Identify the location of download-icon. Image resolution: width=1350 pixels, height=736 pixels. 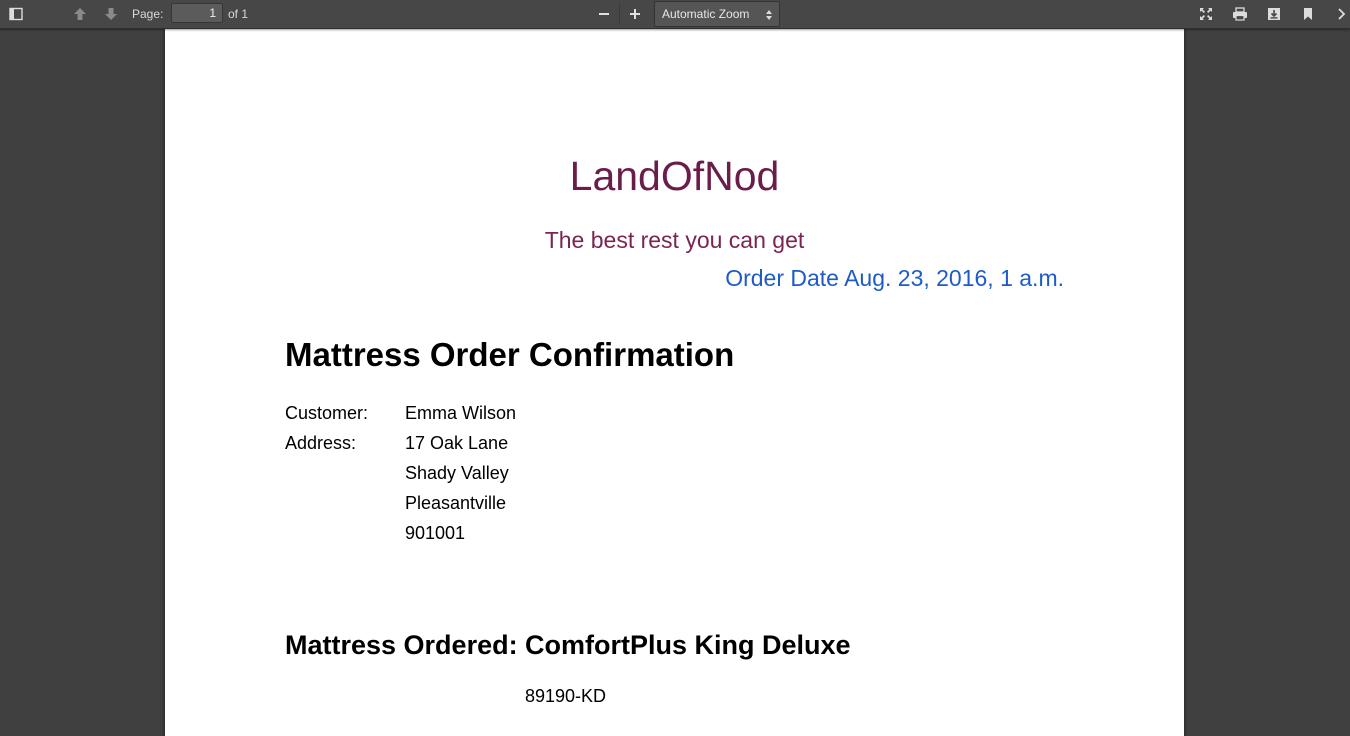
(1274, 14).